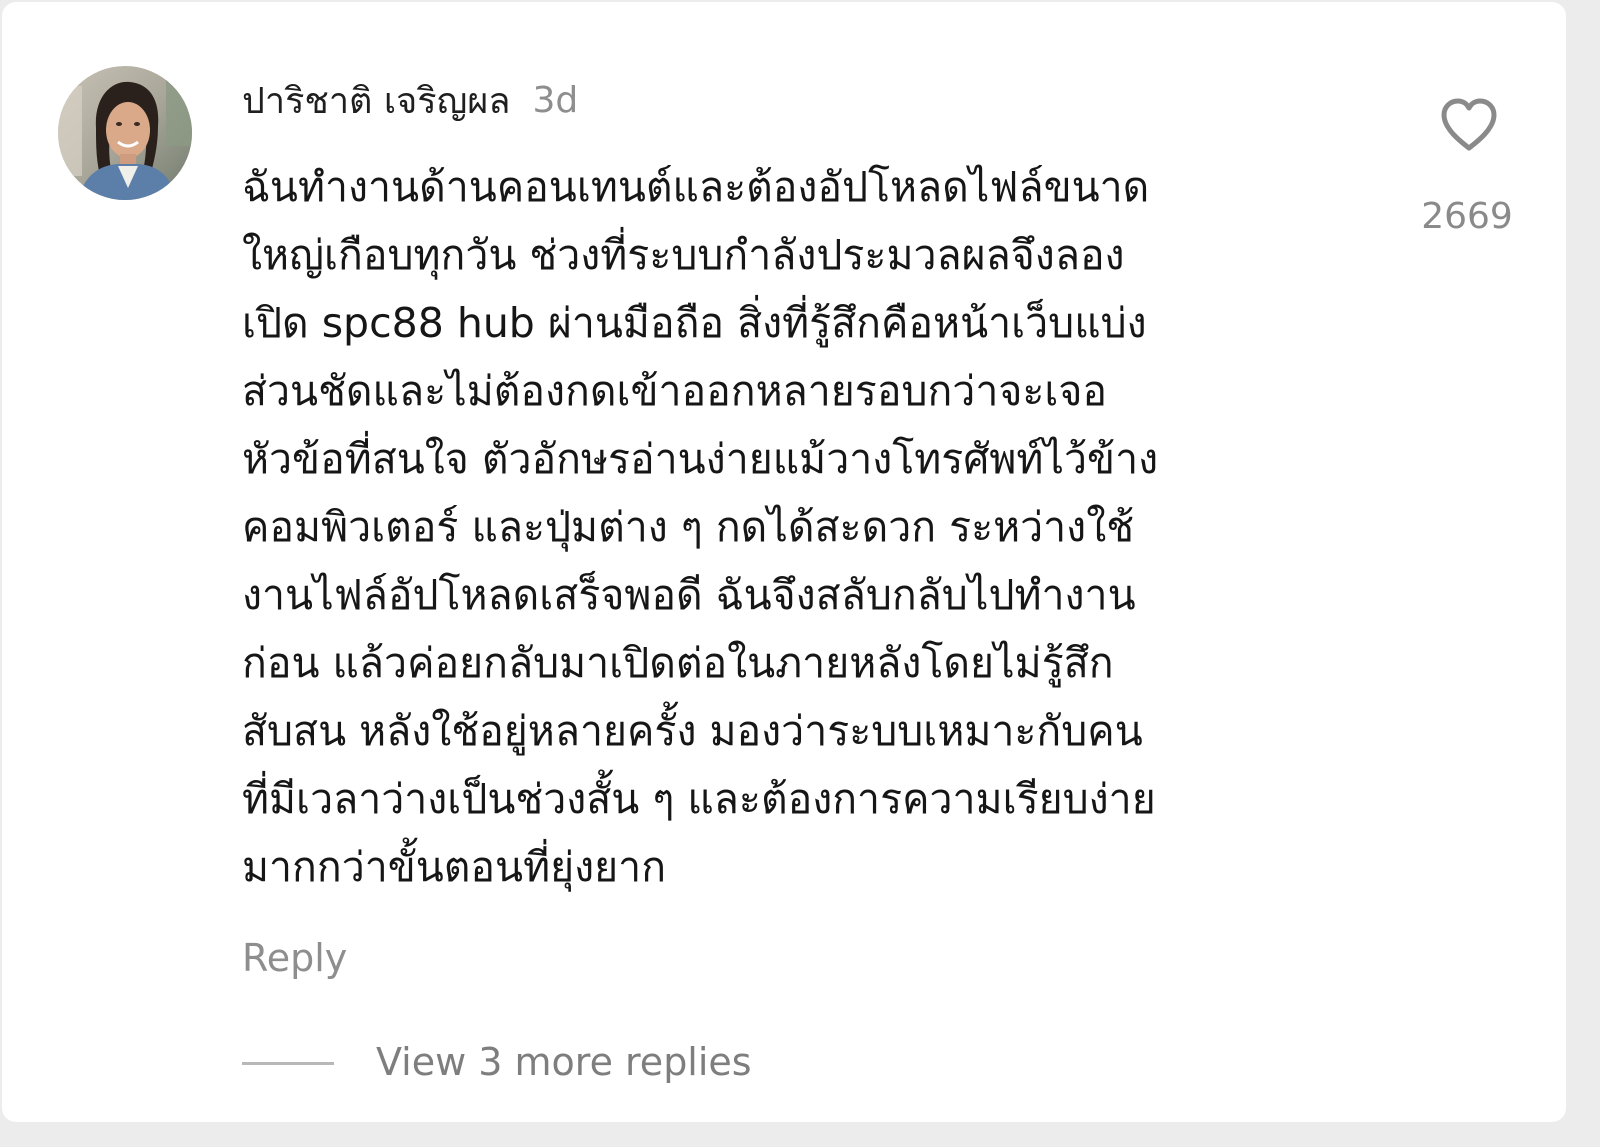 The width and height of the screenshot is (1600, 1147). Describe the element at coordinates (1467, 216) in the screenshot. I see `like-count: 2669` at that location.